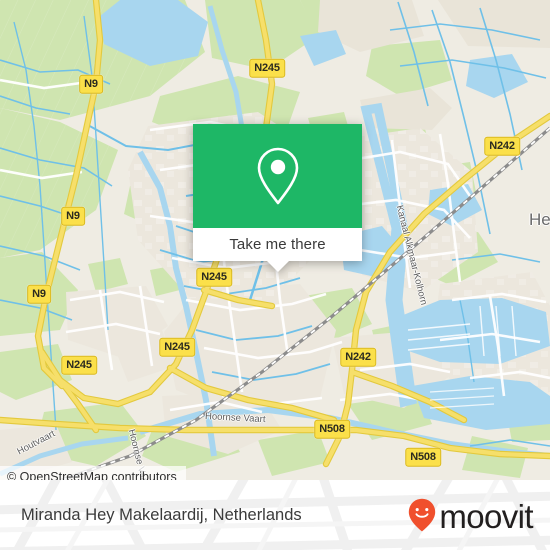 The height and width of the screenshot is (550, 550). What do you see at coordinates (277, 244) in the screenshot?
I see `take-me-there-label: Take me there` at bounding box center [277, 244].